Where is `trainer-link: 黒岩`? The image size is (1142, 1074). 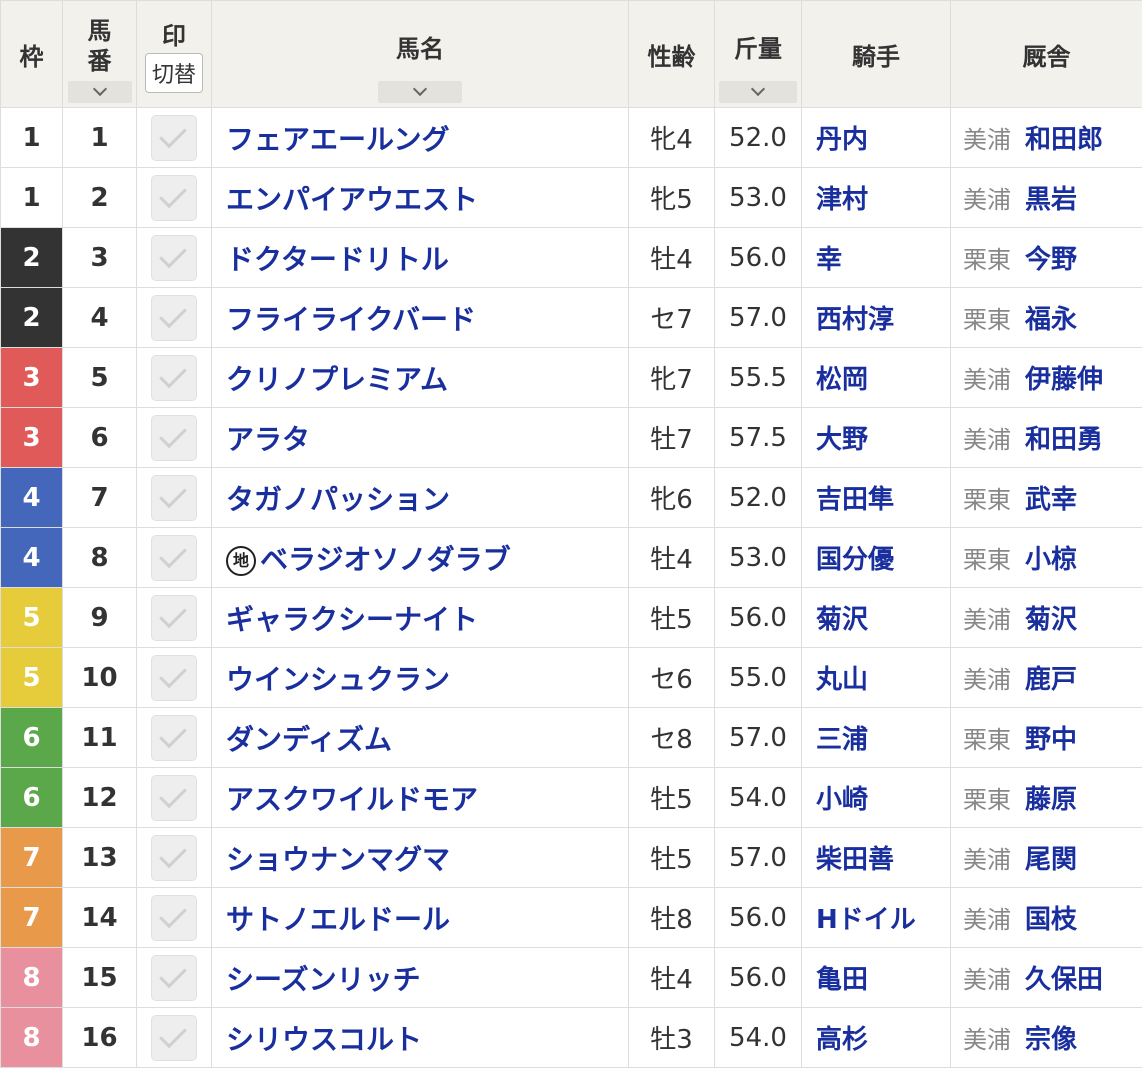
trainer-link: 黒岩 is located at coordinates (1051, 200).